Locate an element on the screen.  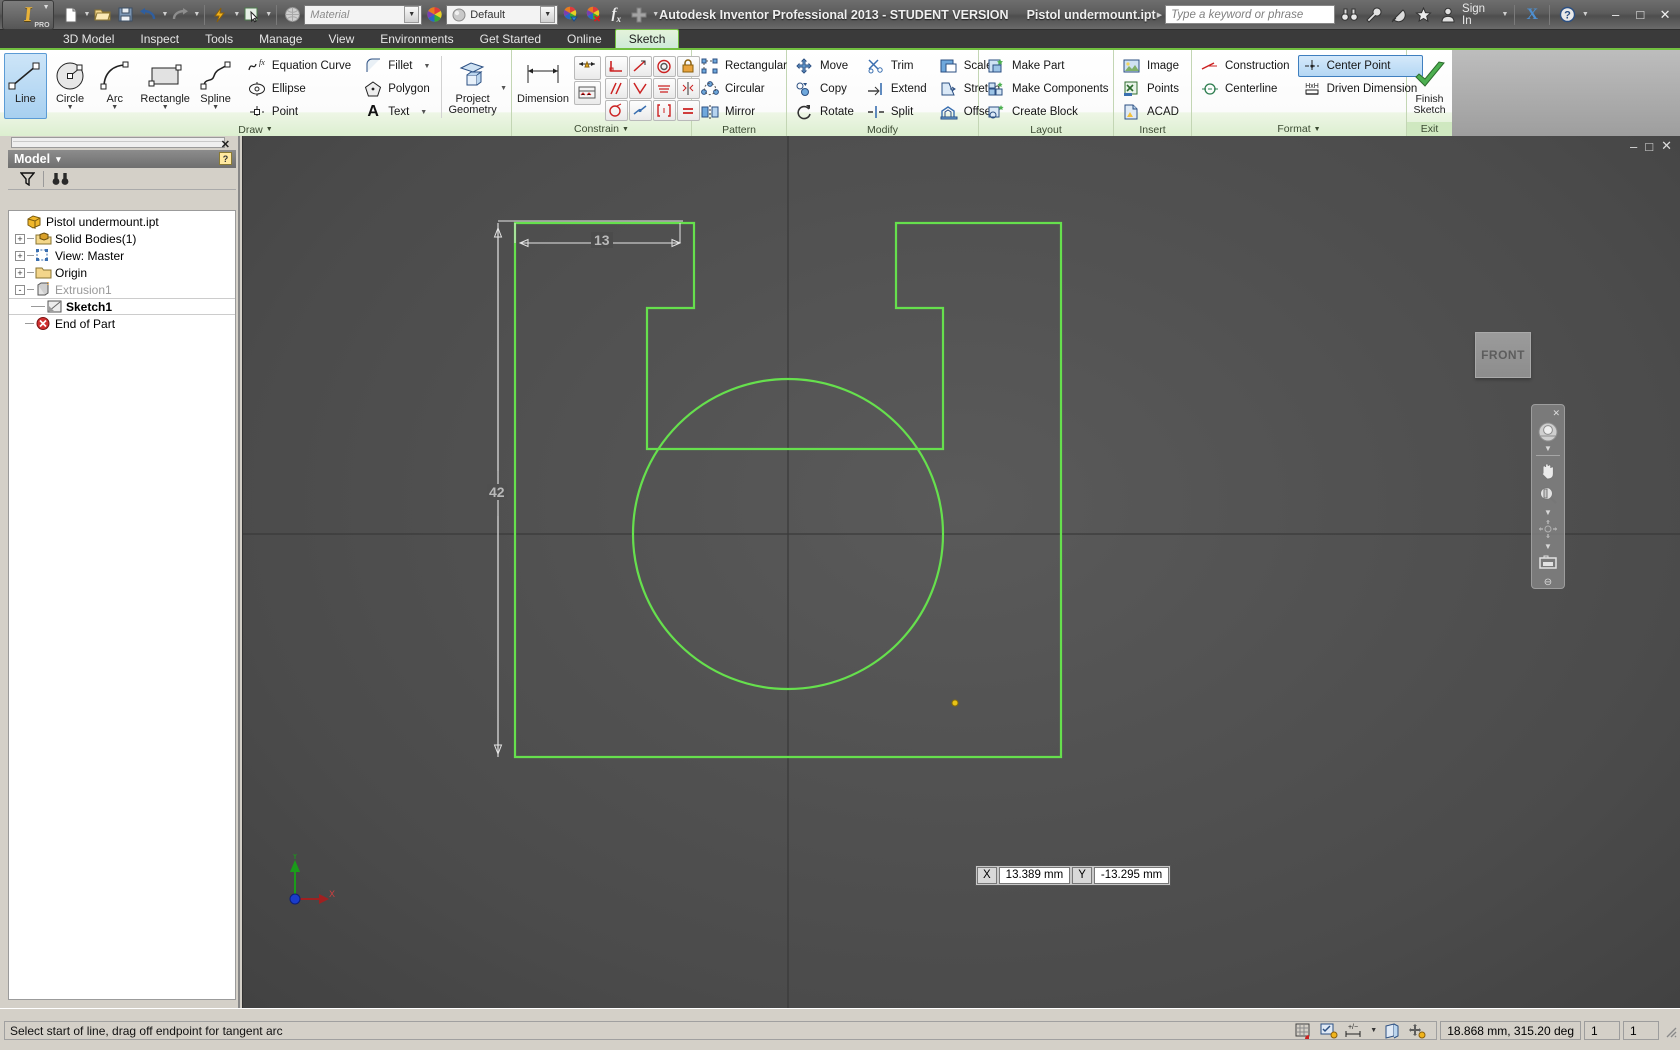
window-maximize-button: □ is located at coordinates (1640, 15).